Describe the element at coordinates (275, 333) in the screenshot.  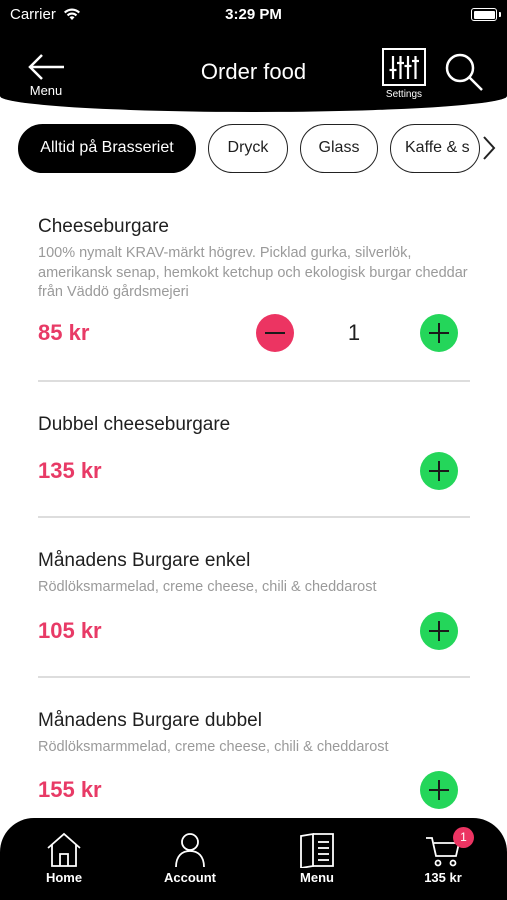
I see `decrease-quantity-button` at that location.